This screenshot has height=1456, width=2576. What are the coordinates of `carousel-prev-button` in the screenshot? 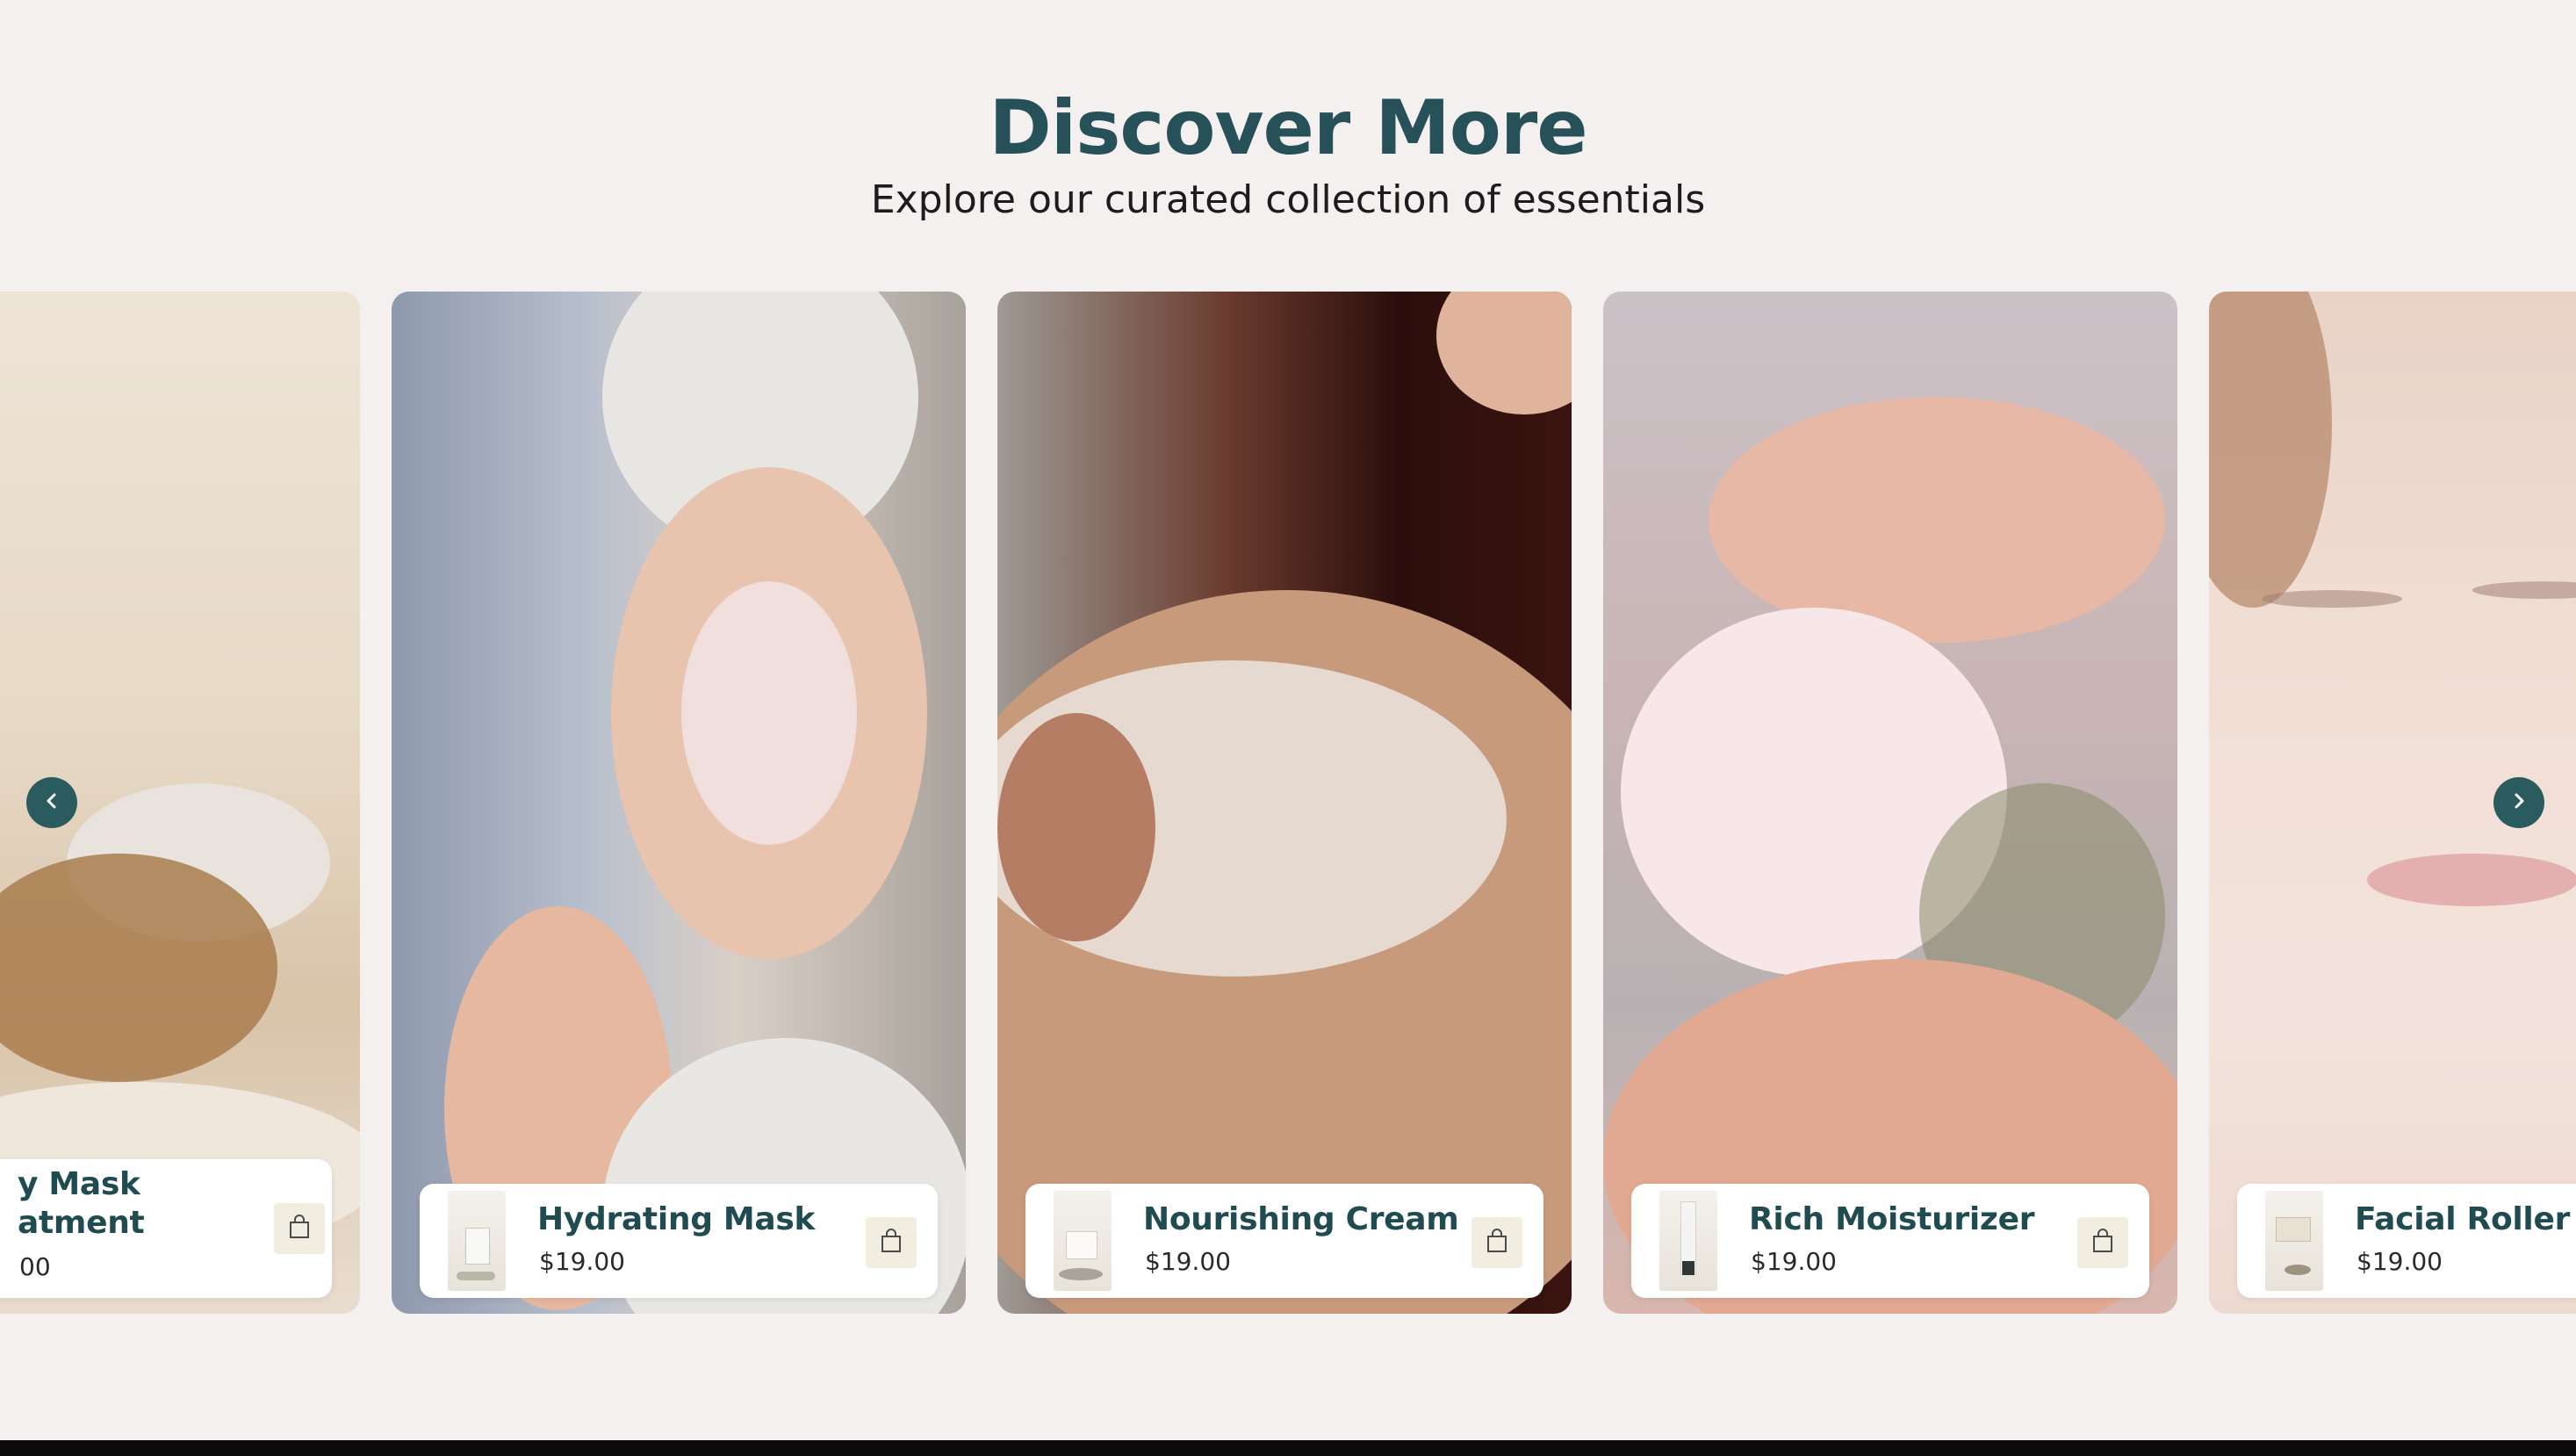 It's located at (51, 802).